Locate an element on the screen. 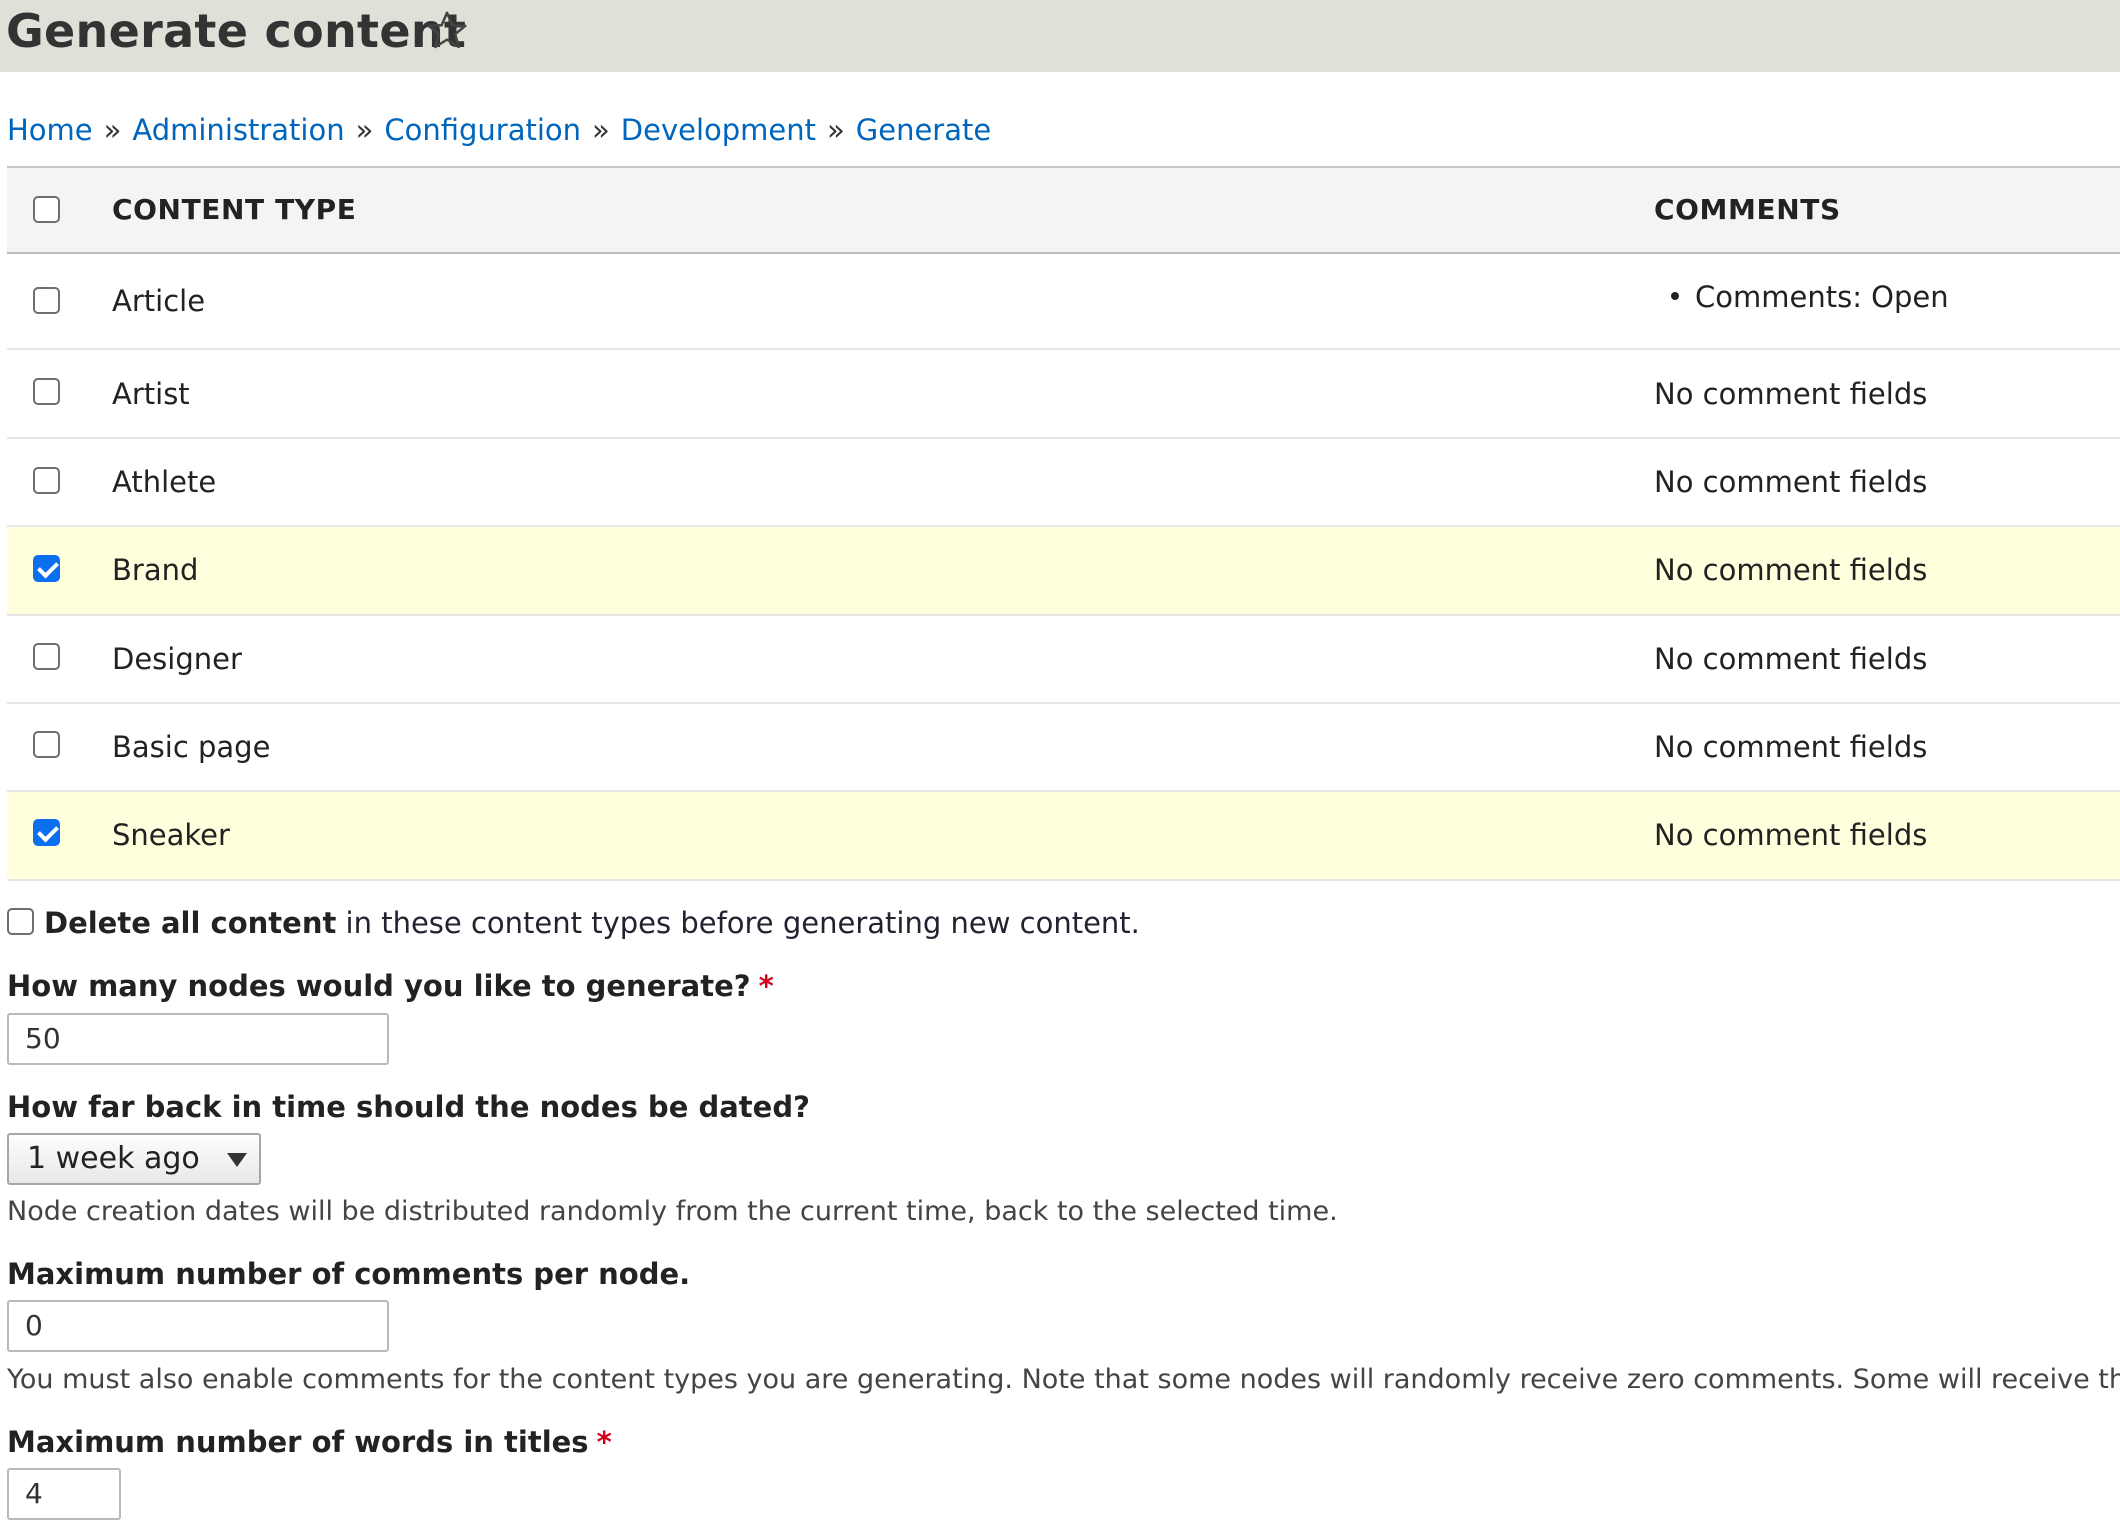  row-checkbox-article is located at coordinates (46, 300).